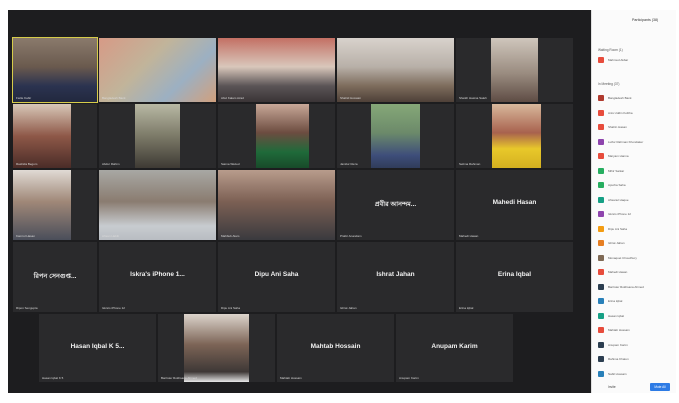 This screenshot has height=403, width=679. I want to click on participant-name: Mahedi Hasan, so click(469, 236).